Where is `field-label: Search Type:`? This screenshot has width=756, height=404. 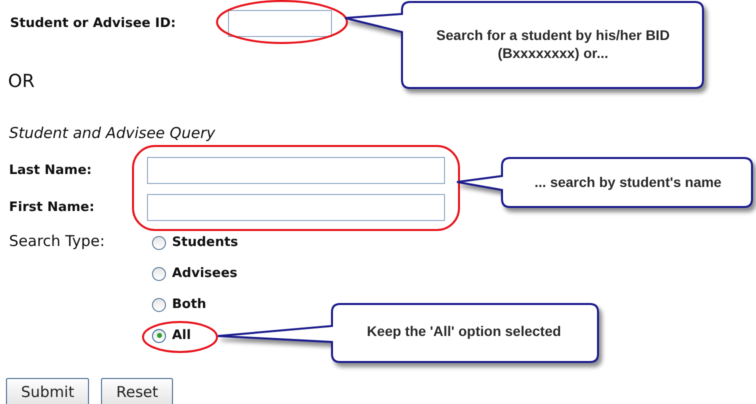 field-label: Search Type: is located at coordinates (57, 241).